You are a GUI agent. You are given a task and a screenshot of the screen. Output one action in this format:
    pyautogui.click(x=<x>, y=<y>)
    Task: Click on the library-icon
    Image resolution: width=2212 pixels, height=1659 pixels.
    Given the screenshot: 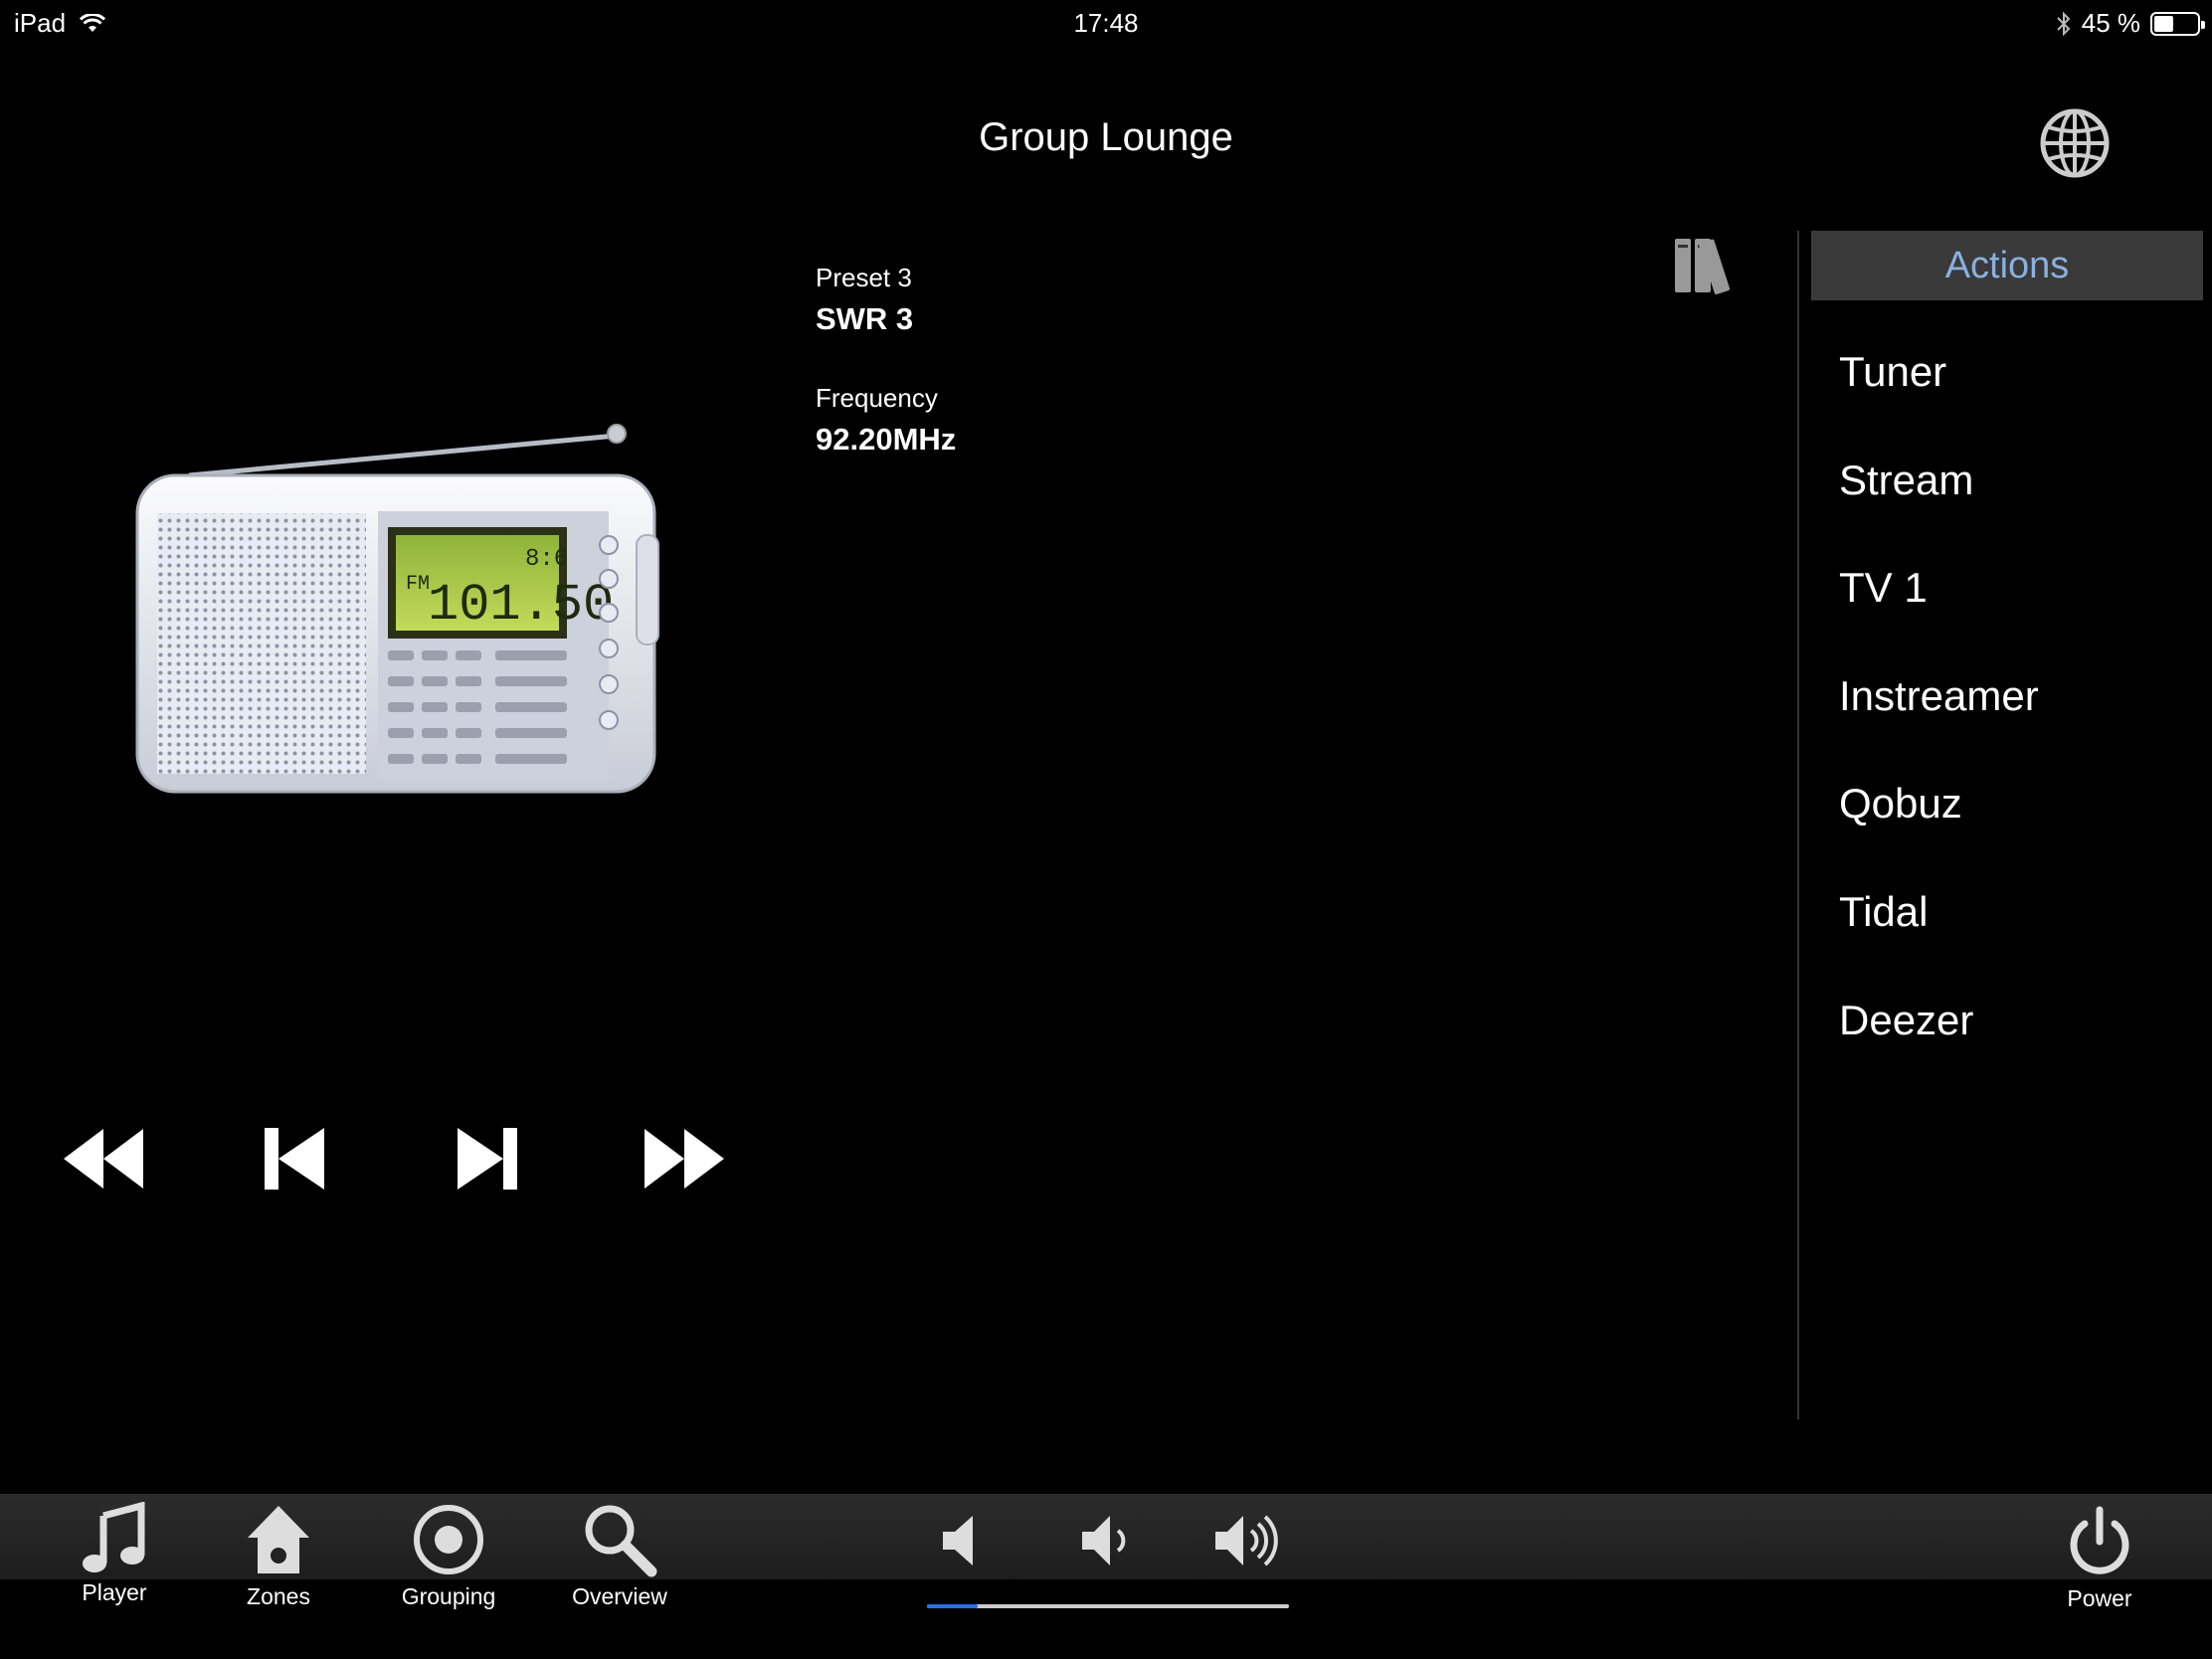 What is the action you would take?
    pyautogui.click(x=1709, y=262)
    